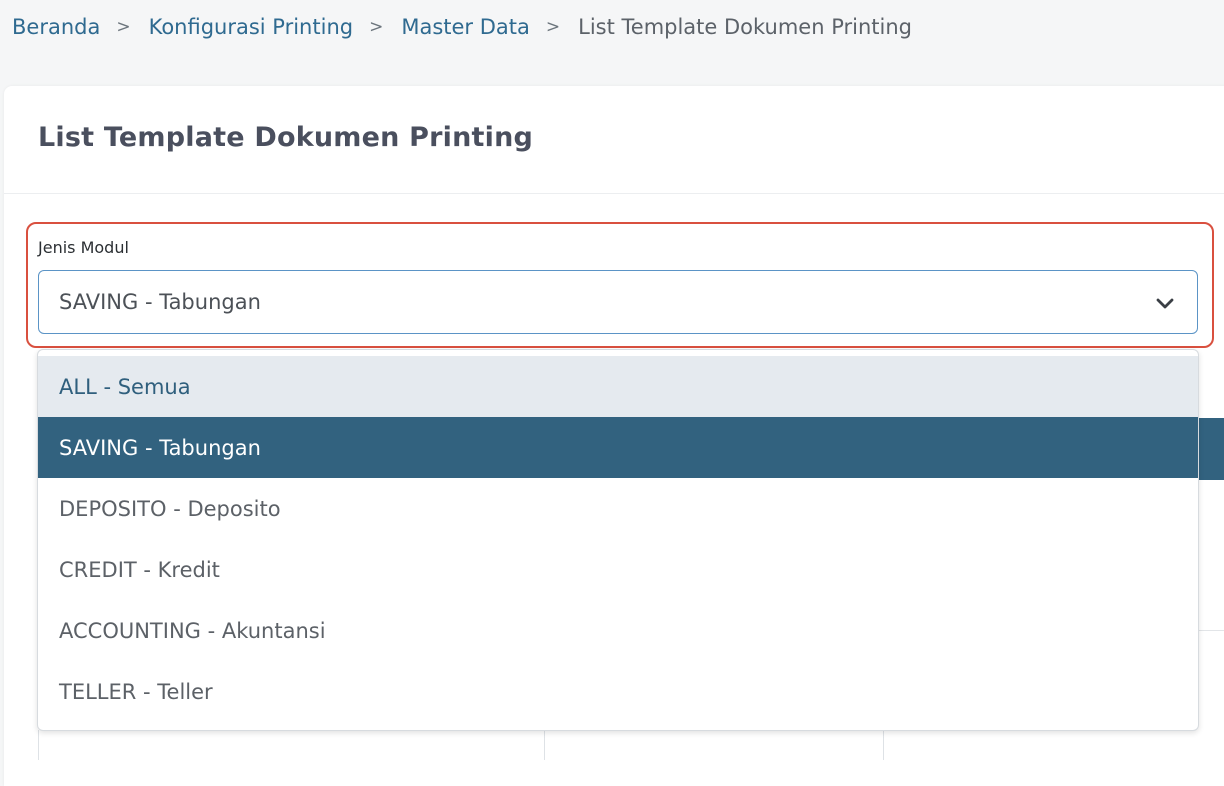 Image resolution: width=1224 pixels, height=786 pixels. What do you see at coordinates (83, 247) in the screenshot?
I see `jenis-modul-label: Jenis Modul` at bounding box center [83, 247].